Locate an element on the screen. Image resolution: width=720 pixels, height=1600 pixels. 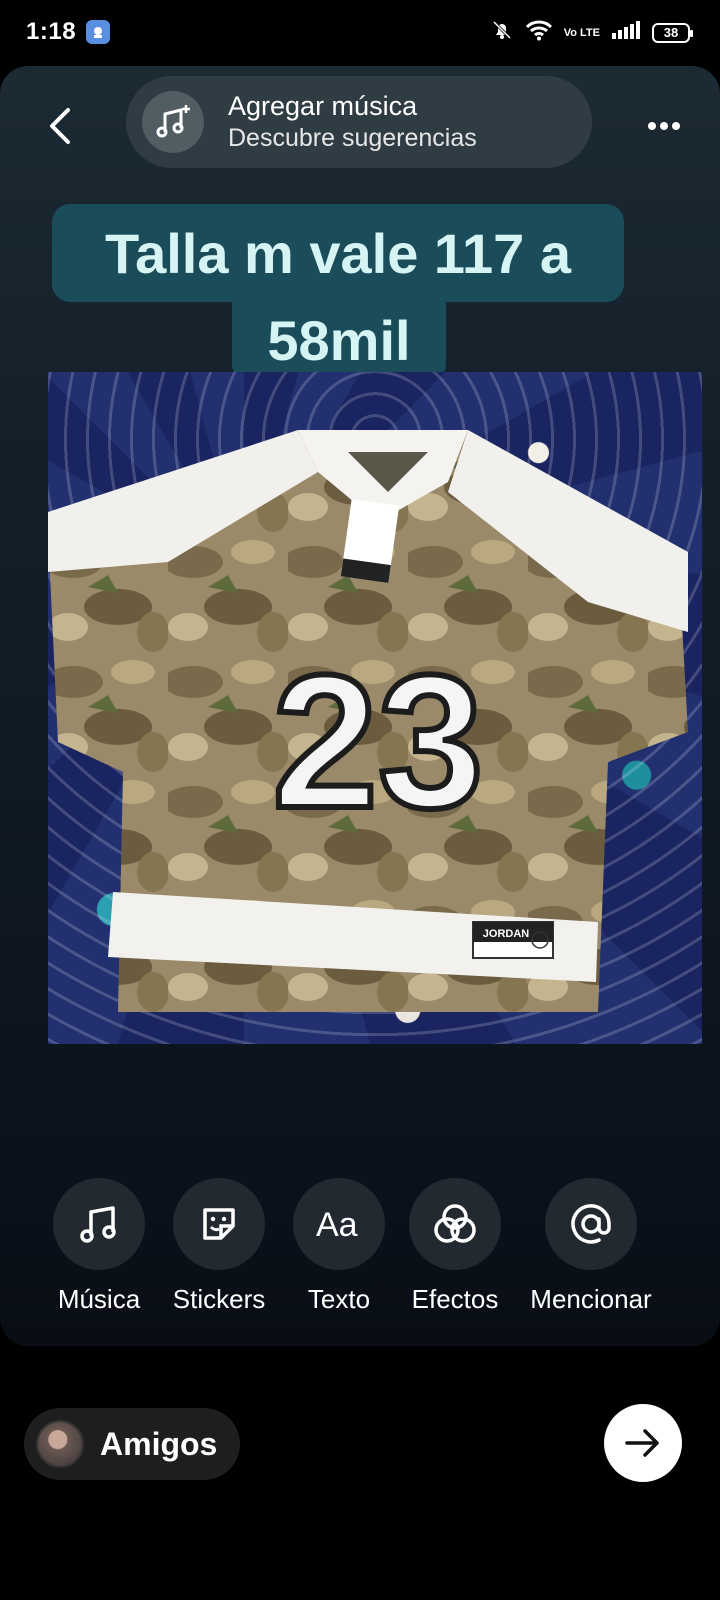
wifi-icon is located at coordinates (538, 32).